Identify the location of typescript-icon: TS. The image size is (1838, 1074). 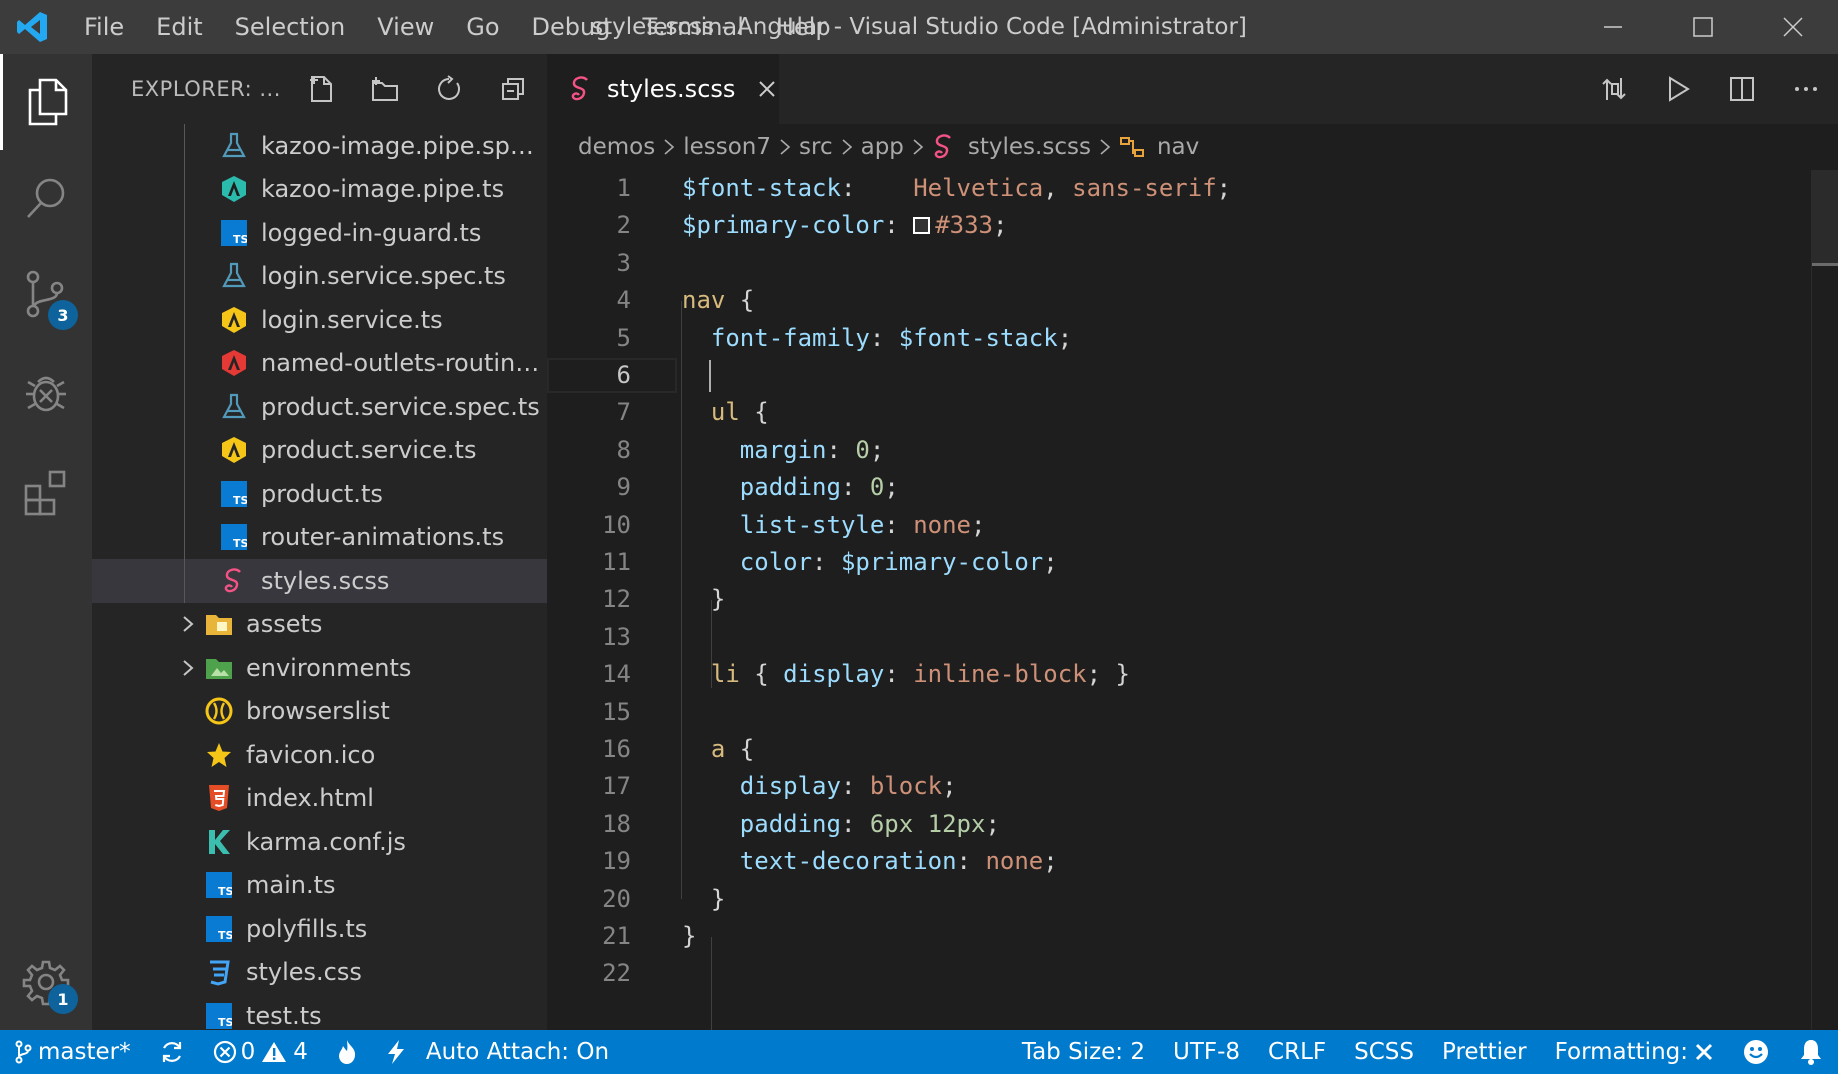
(219, 1015).